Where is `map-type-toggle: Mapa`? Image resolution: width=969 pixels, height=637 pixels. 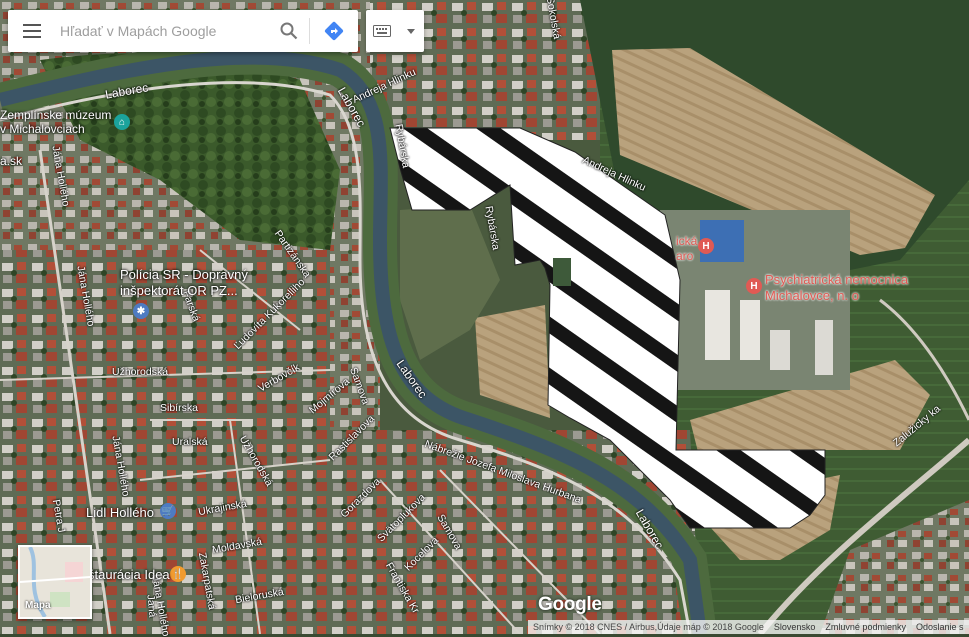 map-type-toggle: Mapa is located at coordinates (55, 582).